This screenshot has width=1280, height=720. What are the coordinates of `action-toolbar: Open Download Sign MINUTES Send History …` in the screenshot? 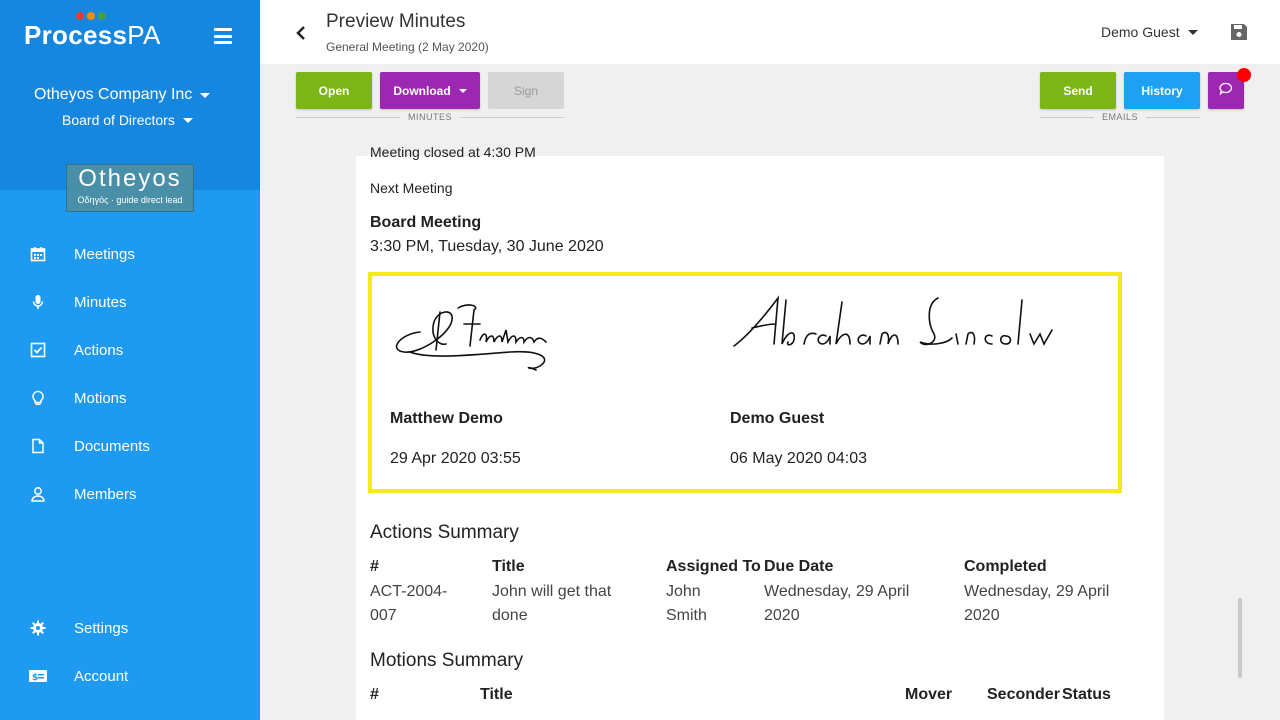 It's located at (770, 96).